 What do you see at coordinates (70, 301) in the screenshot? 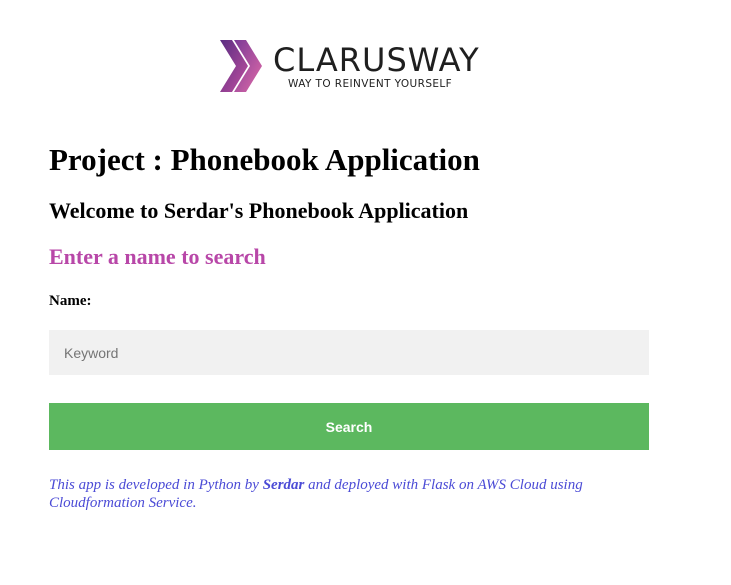
I see `name-label: Name:` at bounding box center [70, 301].